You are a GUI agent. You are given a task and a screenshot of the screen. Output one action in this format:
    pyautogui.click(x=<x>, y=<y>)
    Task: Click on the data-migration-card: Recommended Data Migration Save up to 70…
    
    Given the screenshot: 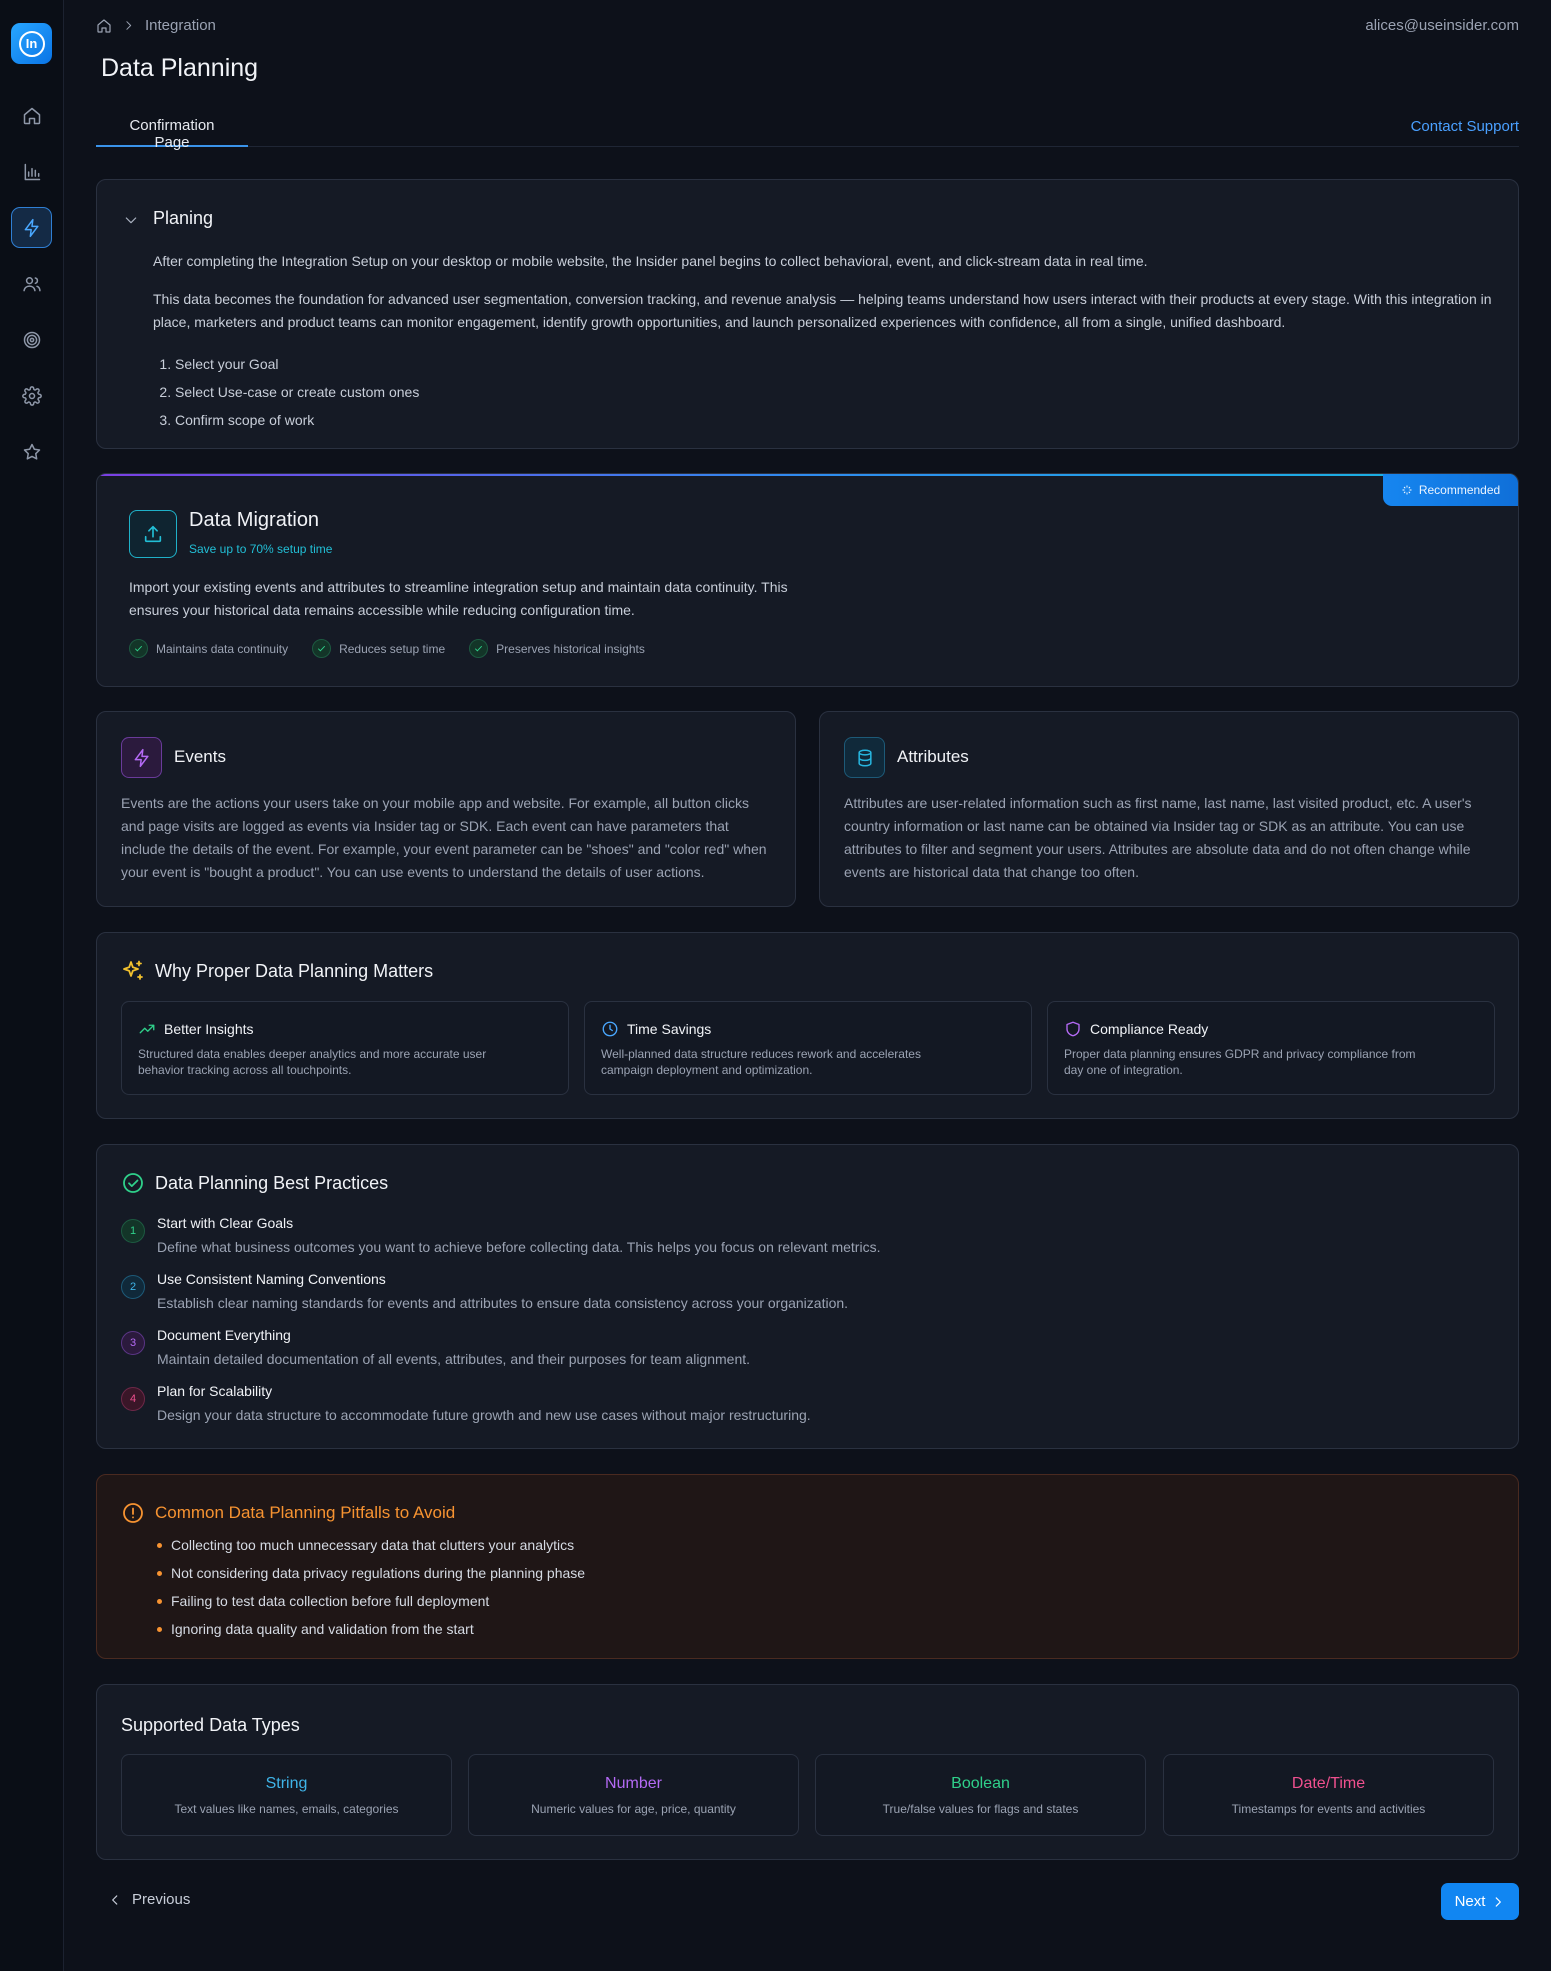 What is the action you would take?
    pyautogui.click(x=807, y=580)
    